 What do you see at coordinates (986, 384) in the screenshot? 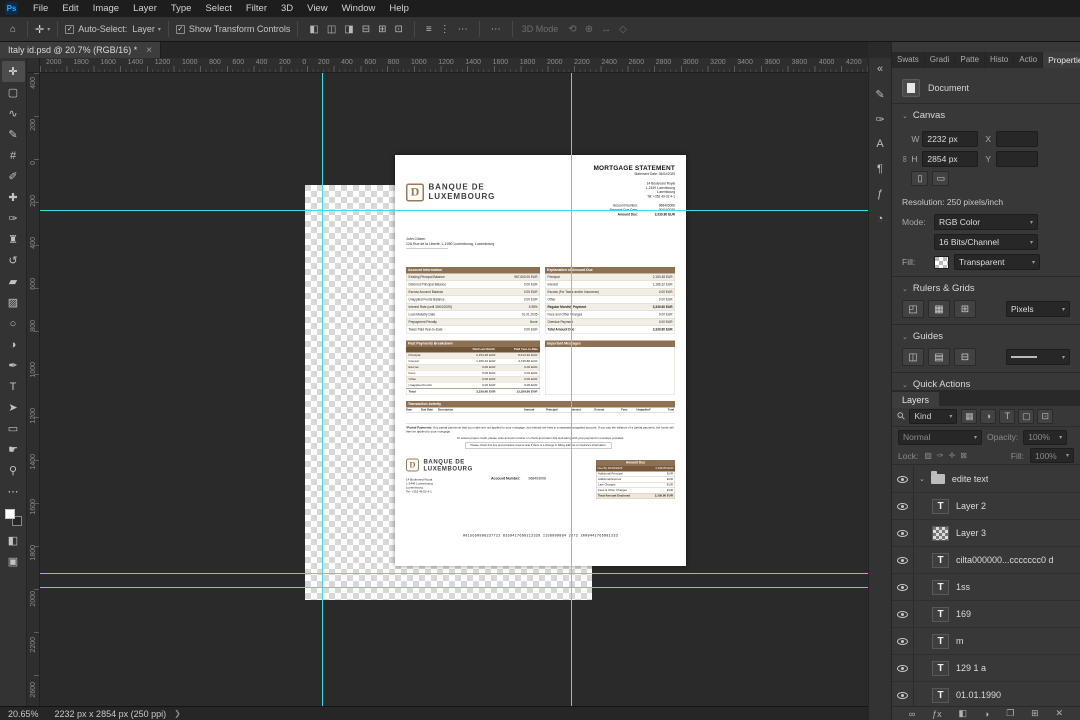
I see `quick-actions-section-header: Quick Actions` at bounding box center [986, 384].